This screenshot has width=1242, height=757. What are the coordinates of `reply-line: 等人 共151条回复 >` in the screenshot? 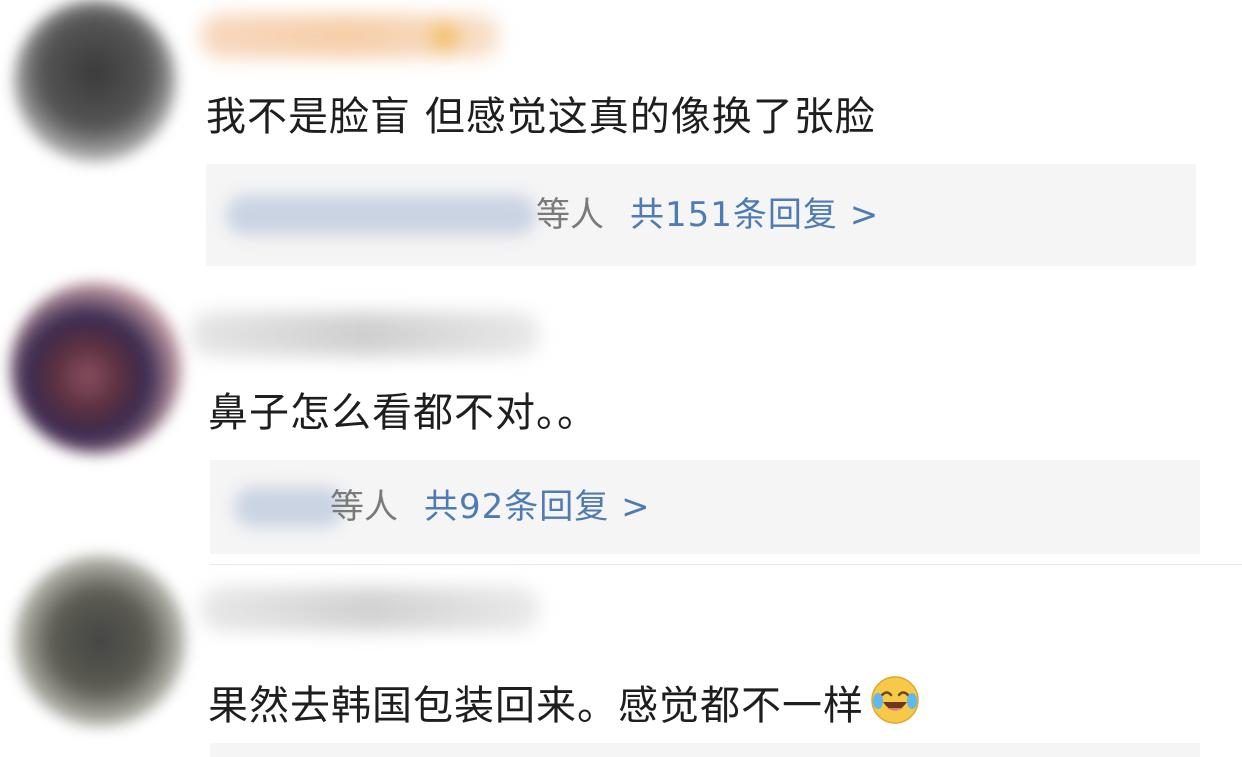 It's located at (707, 215).